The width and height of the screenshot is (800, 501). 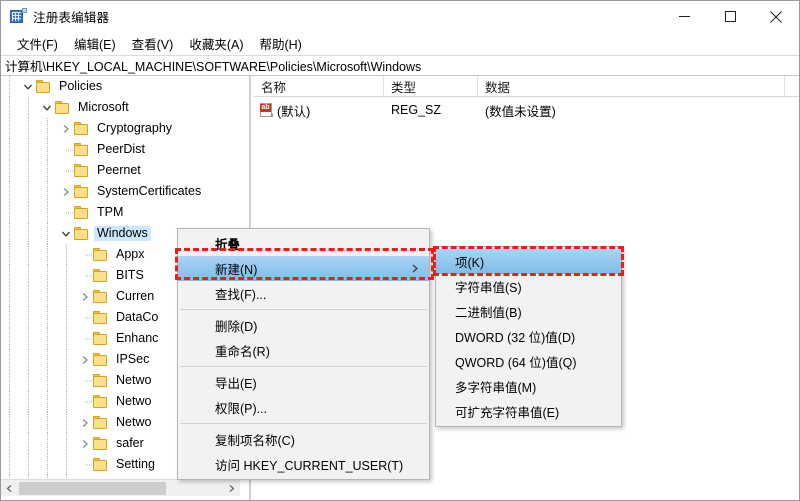 I want to click on tree-item-systemcertificates: SystemCertificates, so click(x=120, y=191).